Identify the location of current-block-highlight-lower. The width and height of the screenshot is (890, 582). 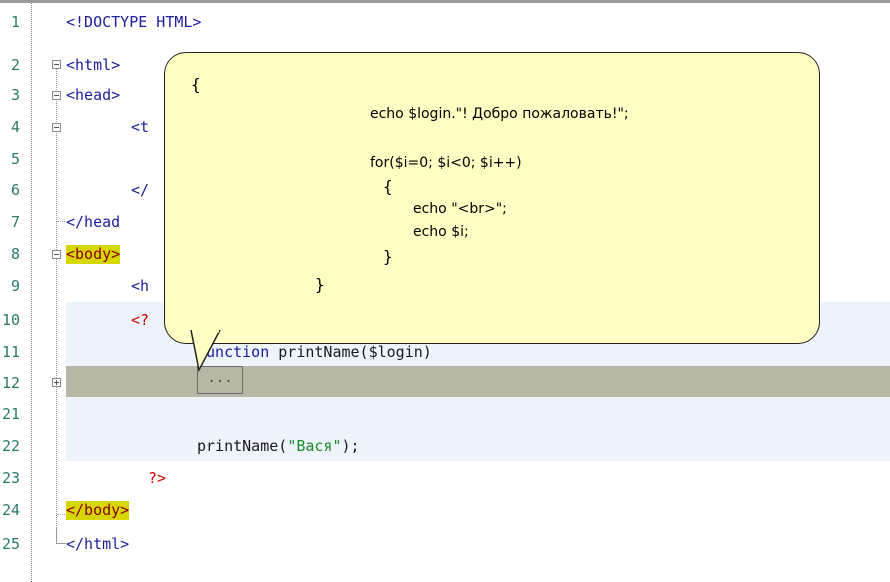
(478, 429).